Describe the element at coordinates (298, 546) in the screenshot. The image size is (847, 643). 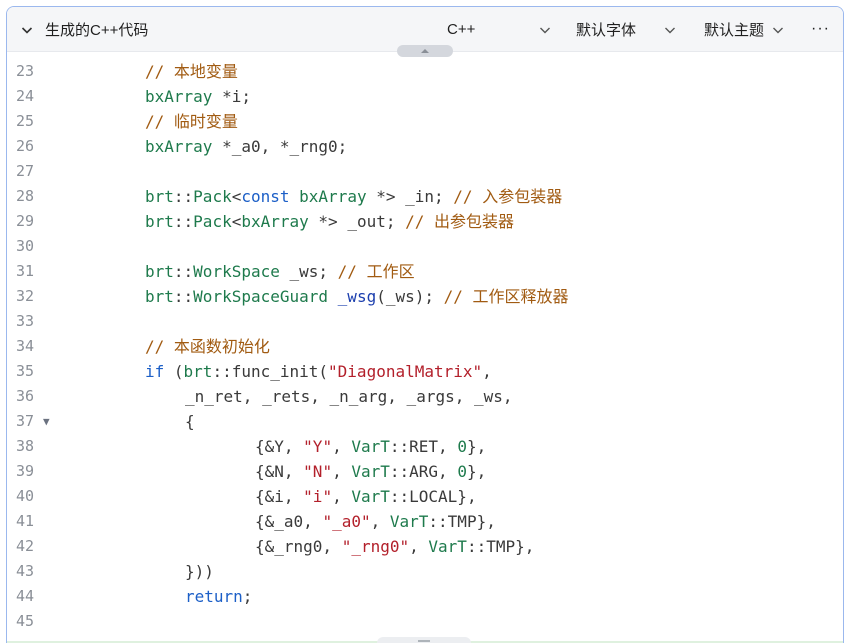
I see `code-token: {&_rng0,` at that location.